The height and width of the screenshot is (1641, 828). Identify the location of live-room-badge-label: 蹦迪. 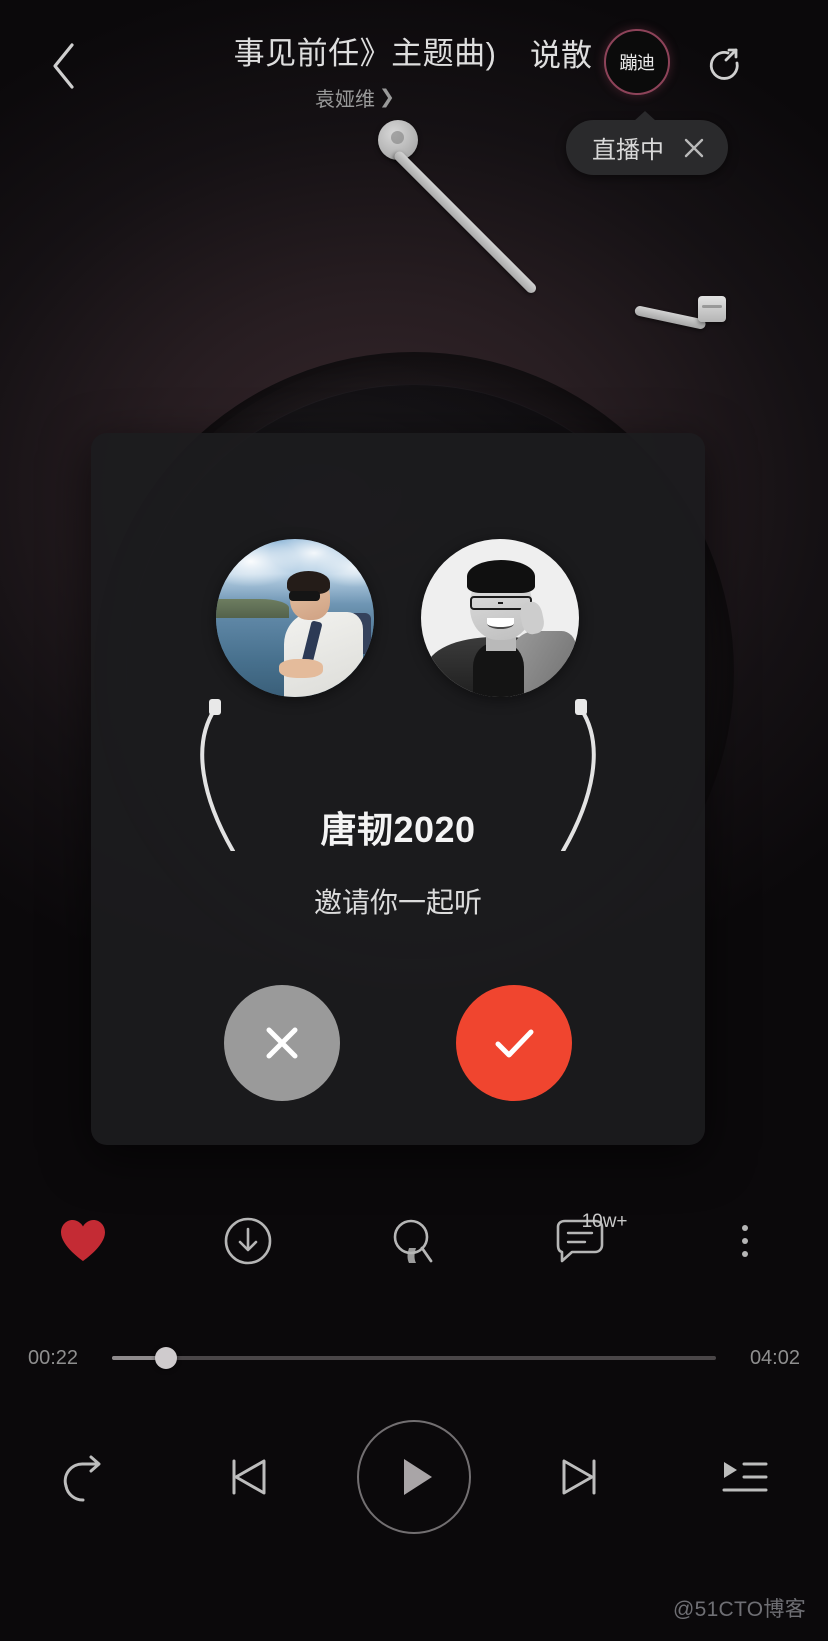
(637, 63).